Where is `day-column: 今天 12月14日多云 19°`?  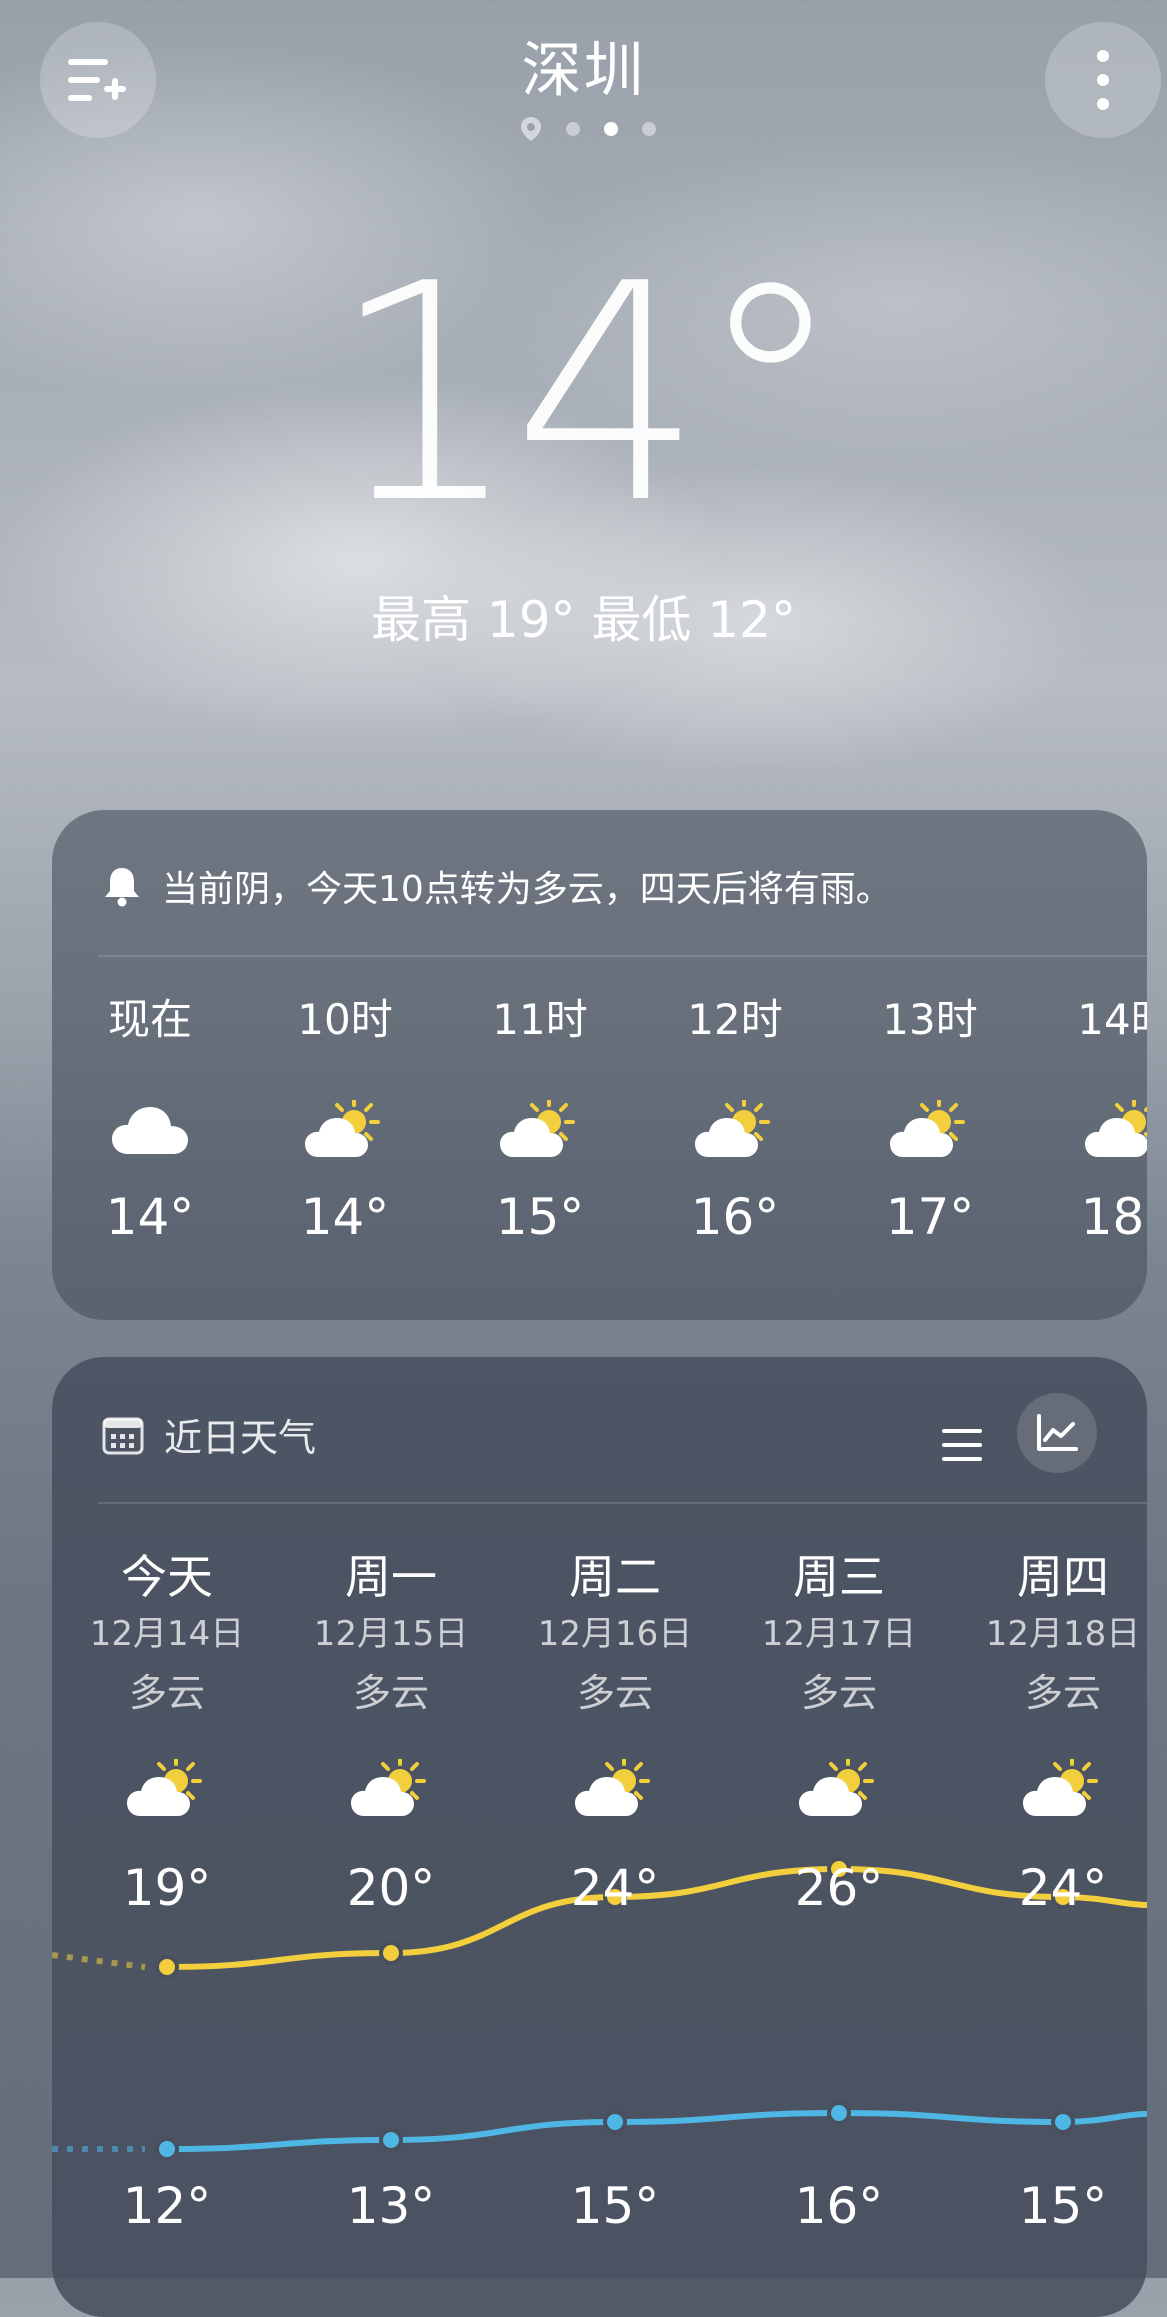
day-column: 今天 12月14日多云 19° is located at coordinates (167, 1732).